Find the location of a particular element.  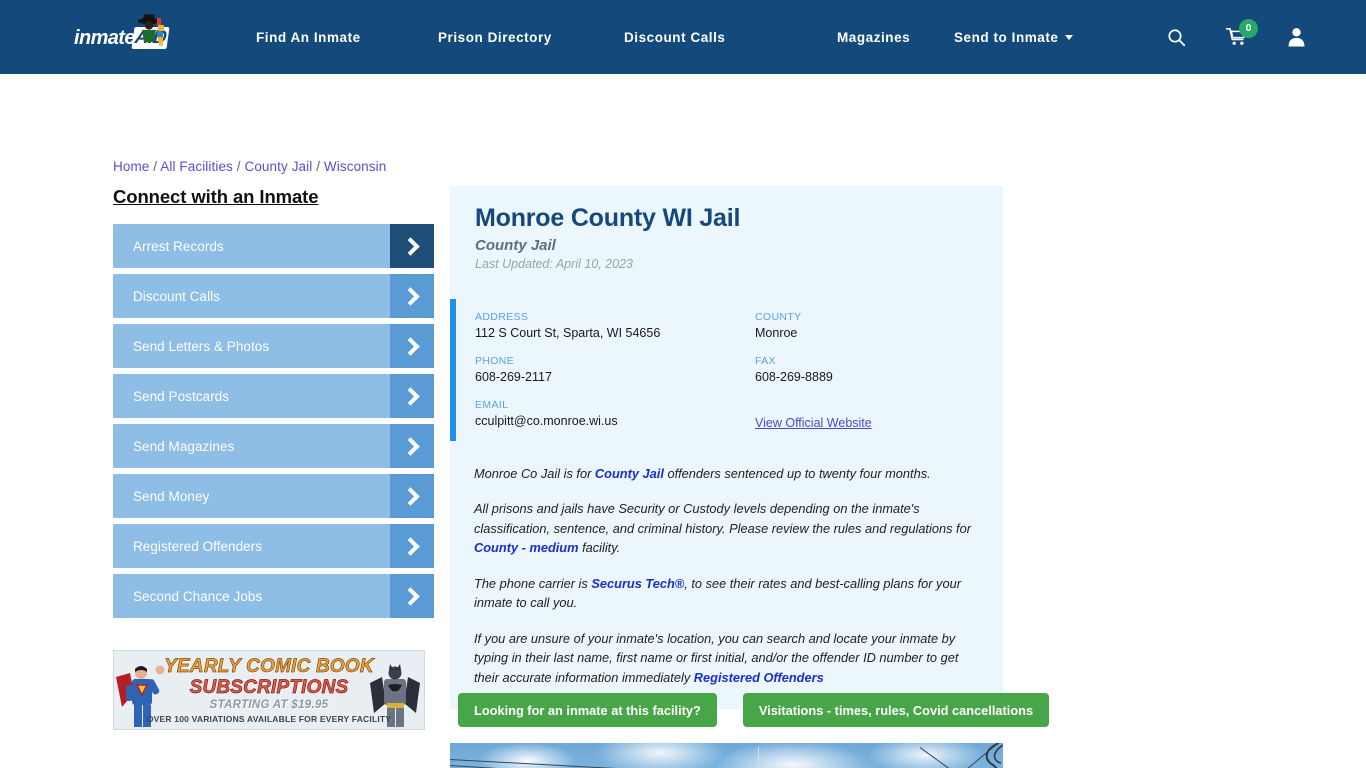

accent-bar is located at coordinates (453, 370).